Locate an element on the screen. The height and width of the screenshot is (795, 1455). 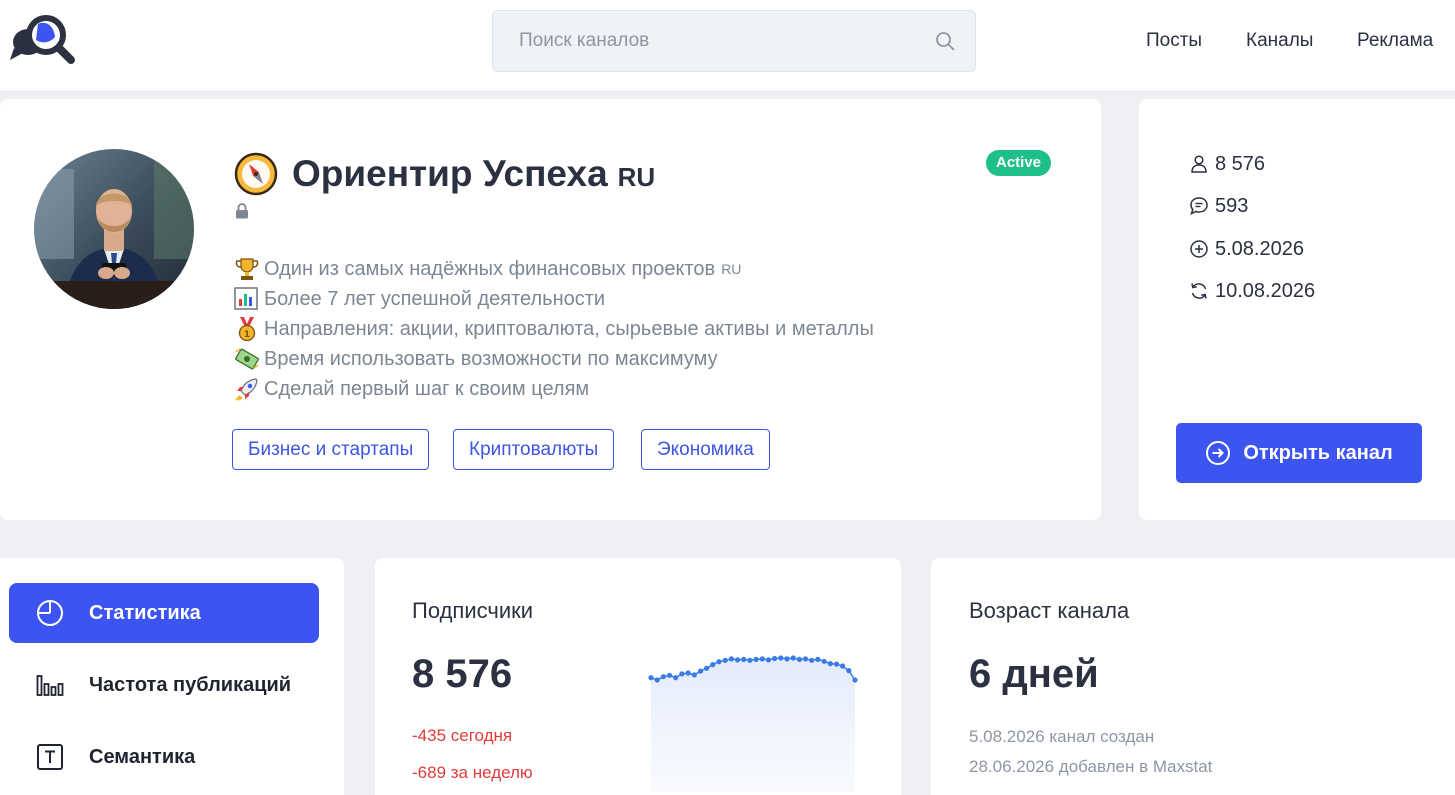
comment-icon is located at coordinates (1199, 206).